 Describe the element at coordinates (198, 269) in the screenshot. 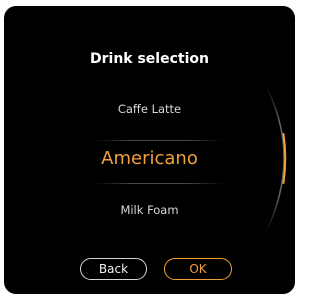

I see `ok-button: OK` at that location.